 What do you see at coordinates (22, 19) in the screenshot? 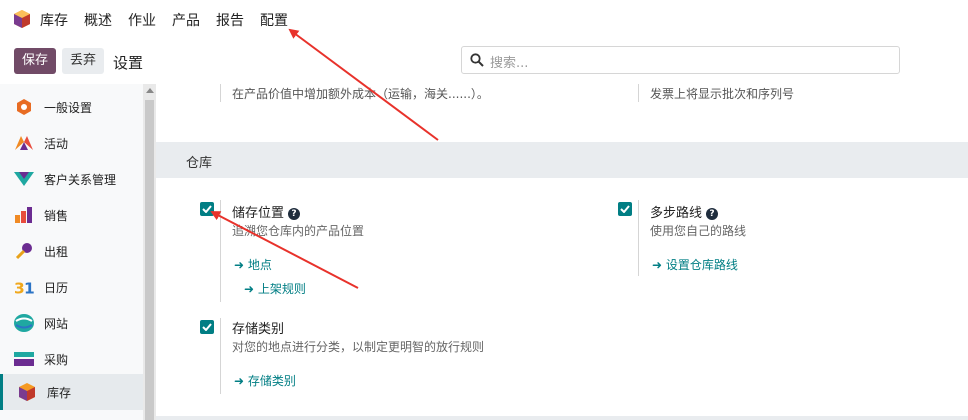
I see `inventory-app-logo-icon` at bounding box center [22, 19].